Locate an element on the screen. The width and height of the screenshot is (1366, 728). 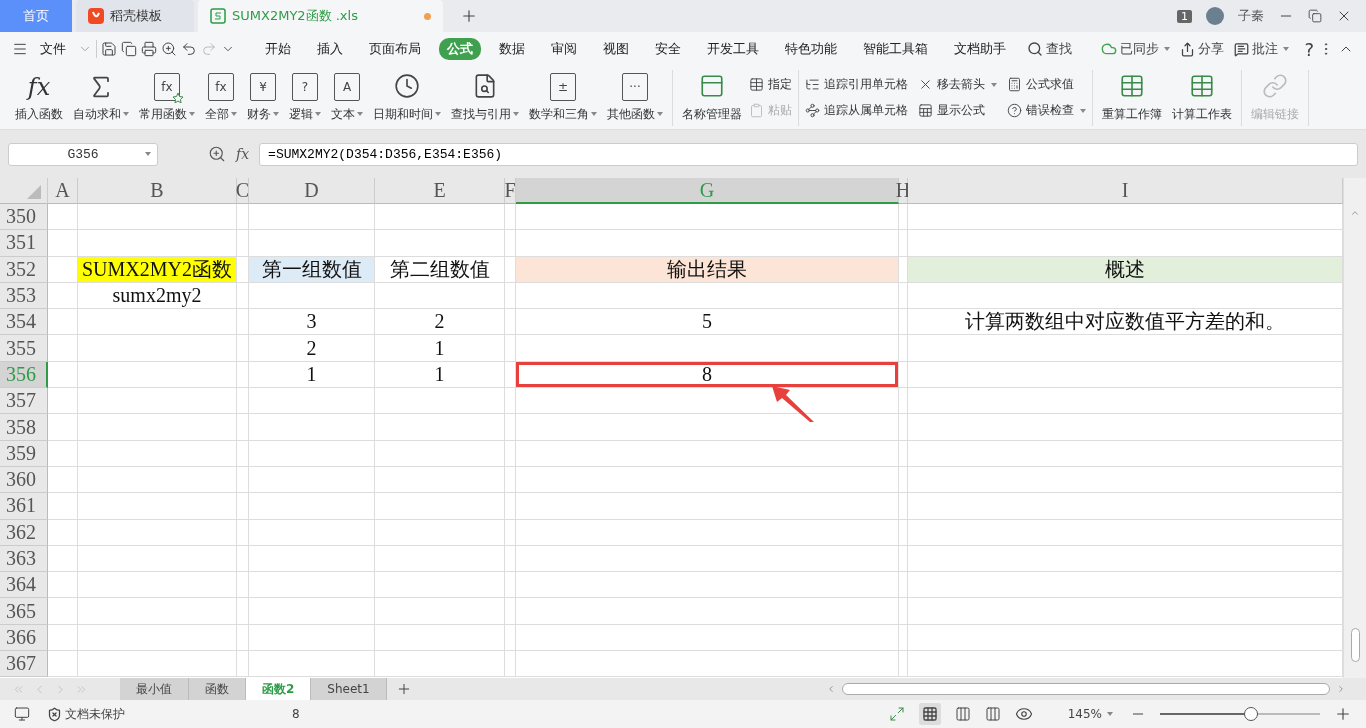
column-header: E is located at coordinates (440, 191).